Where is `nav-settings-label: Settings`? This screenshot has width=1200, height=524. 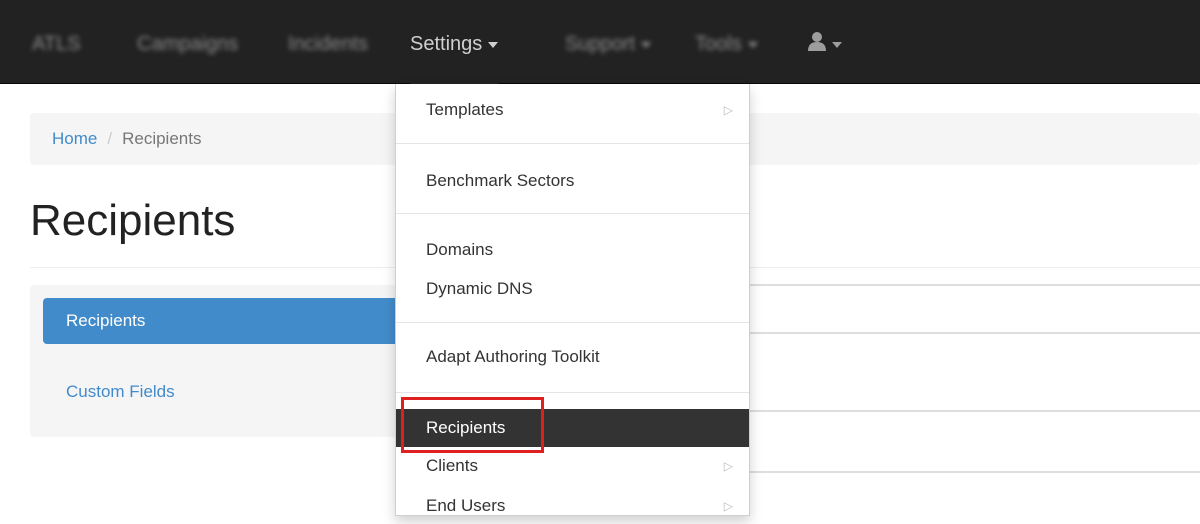
nav-settings-label: Settings is located at coordinates (446, 44).